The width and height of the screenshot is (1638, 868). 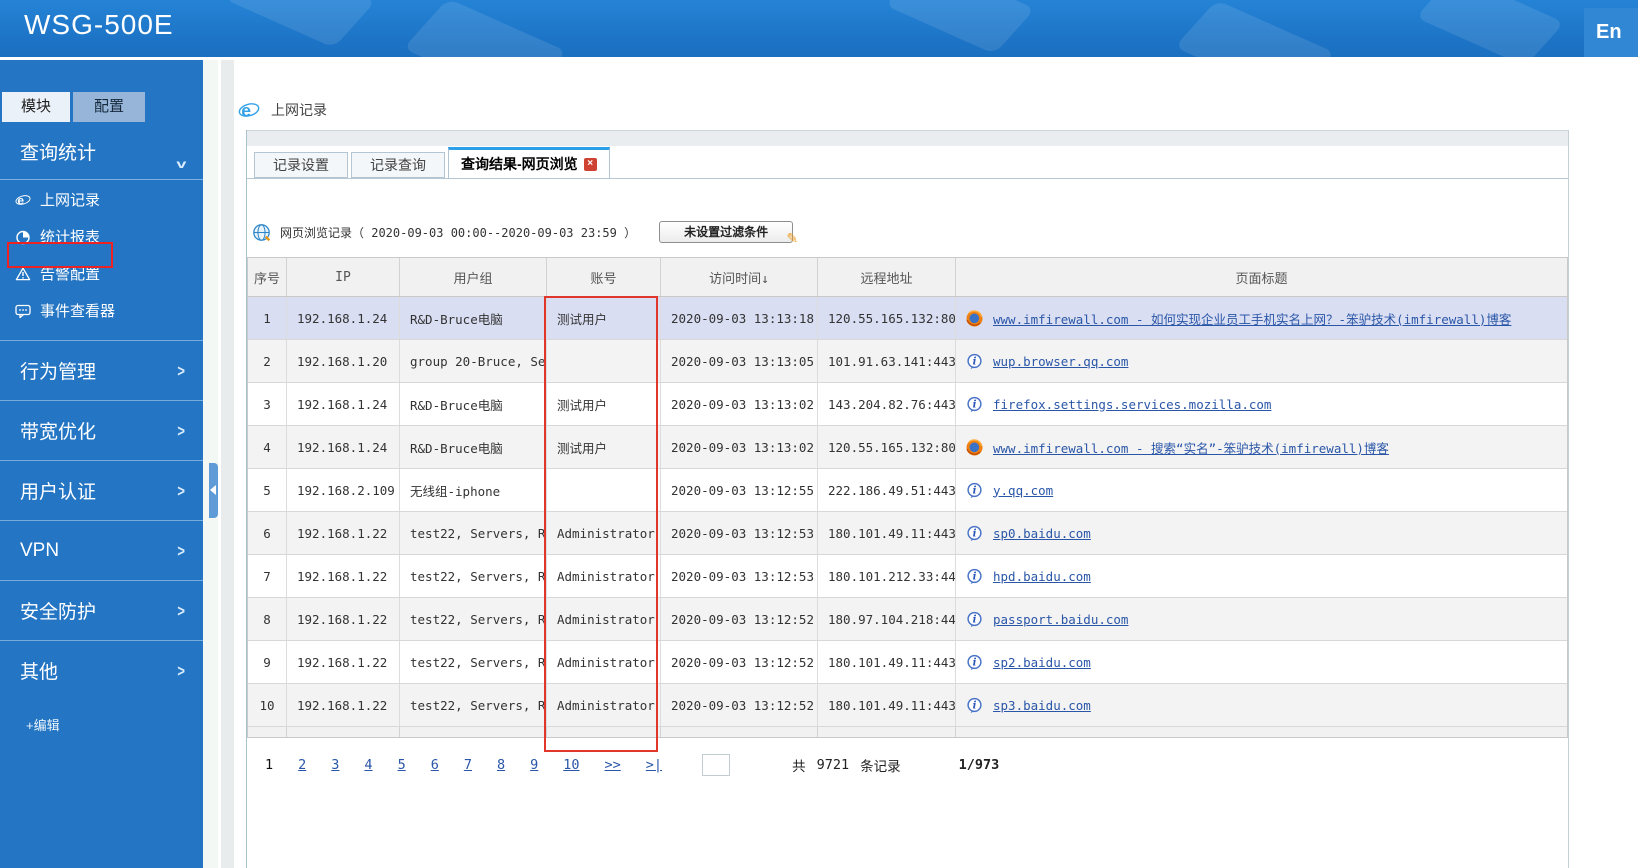 I want to click on page-link-3: 3, so click(x=335, y=765).